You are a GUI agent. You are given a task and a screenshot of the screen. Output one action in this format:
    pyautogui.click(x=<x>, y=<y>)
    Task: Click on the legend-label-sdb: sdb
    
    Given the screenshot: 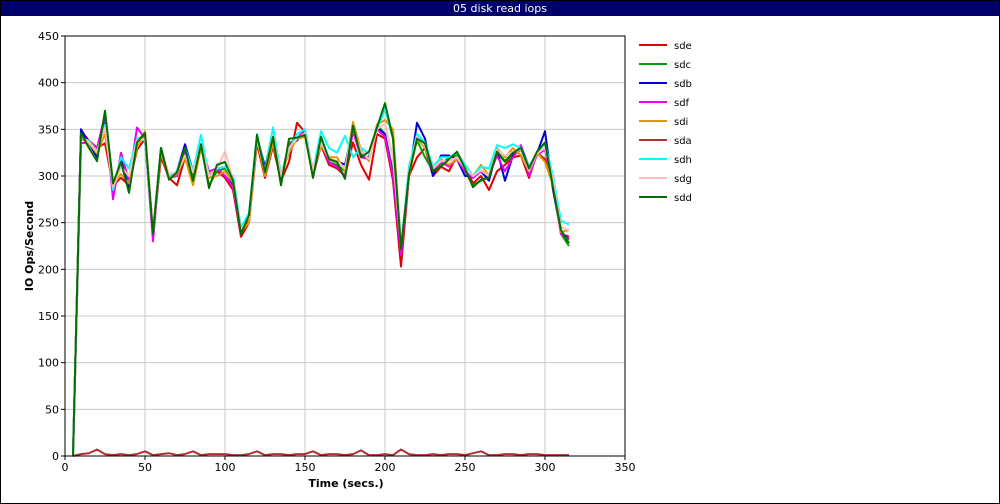 What is the action you would take?
    pyautogui.click(x=683, y=84)
    